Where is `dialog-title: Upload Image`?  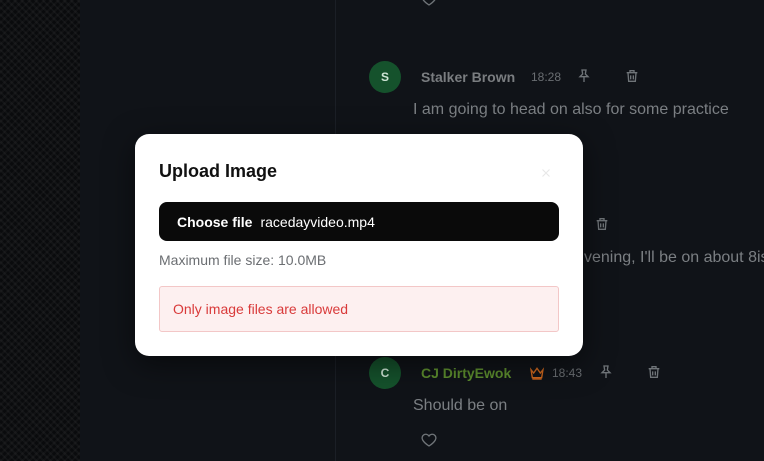 dialog-title: Upload Image is located at coordinates (218, 171).